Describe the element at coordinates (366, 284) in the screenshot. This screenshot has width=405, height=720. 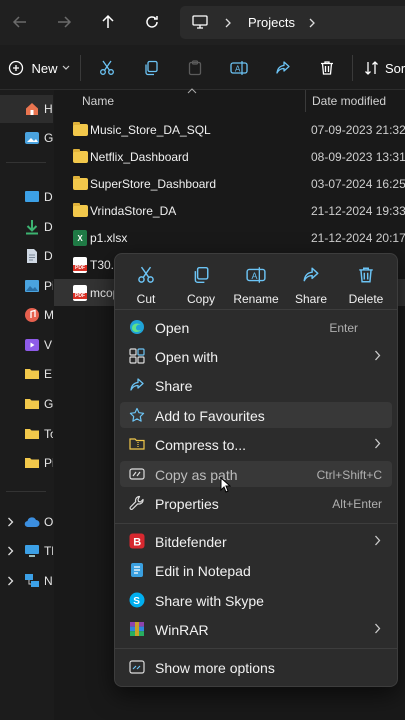
I see `quick-action-delete: Delete` at that location.